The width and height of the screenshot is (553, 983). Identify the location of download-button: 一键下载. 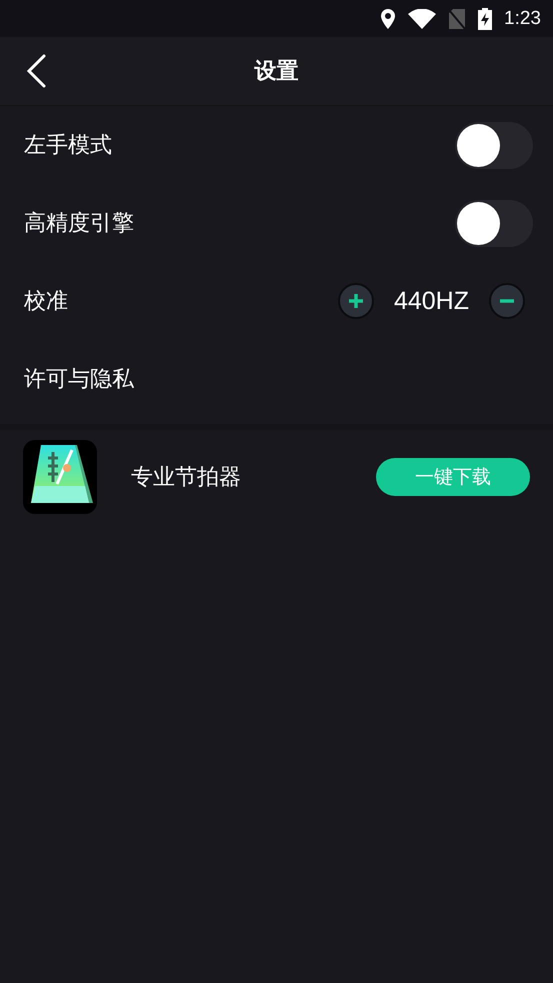
(453, 477).